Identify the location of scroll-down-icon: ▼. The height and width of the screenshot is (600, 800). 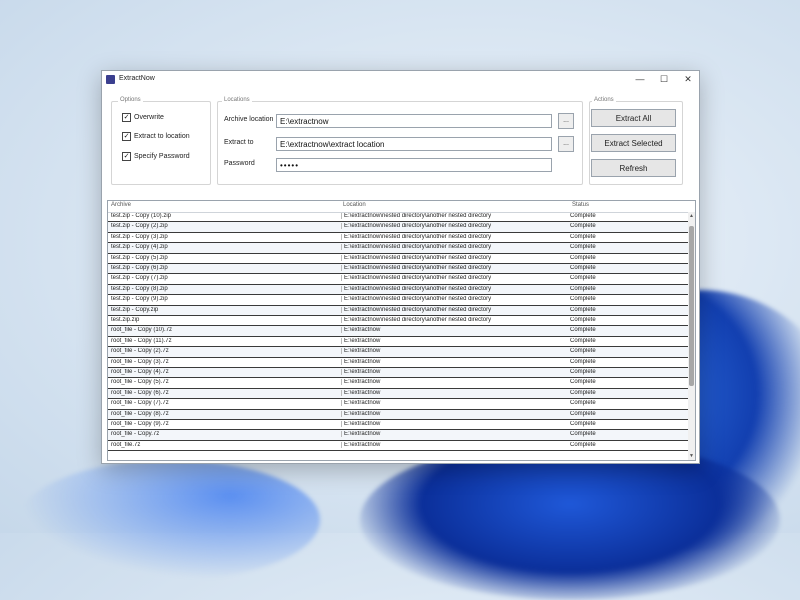
(691, 456).